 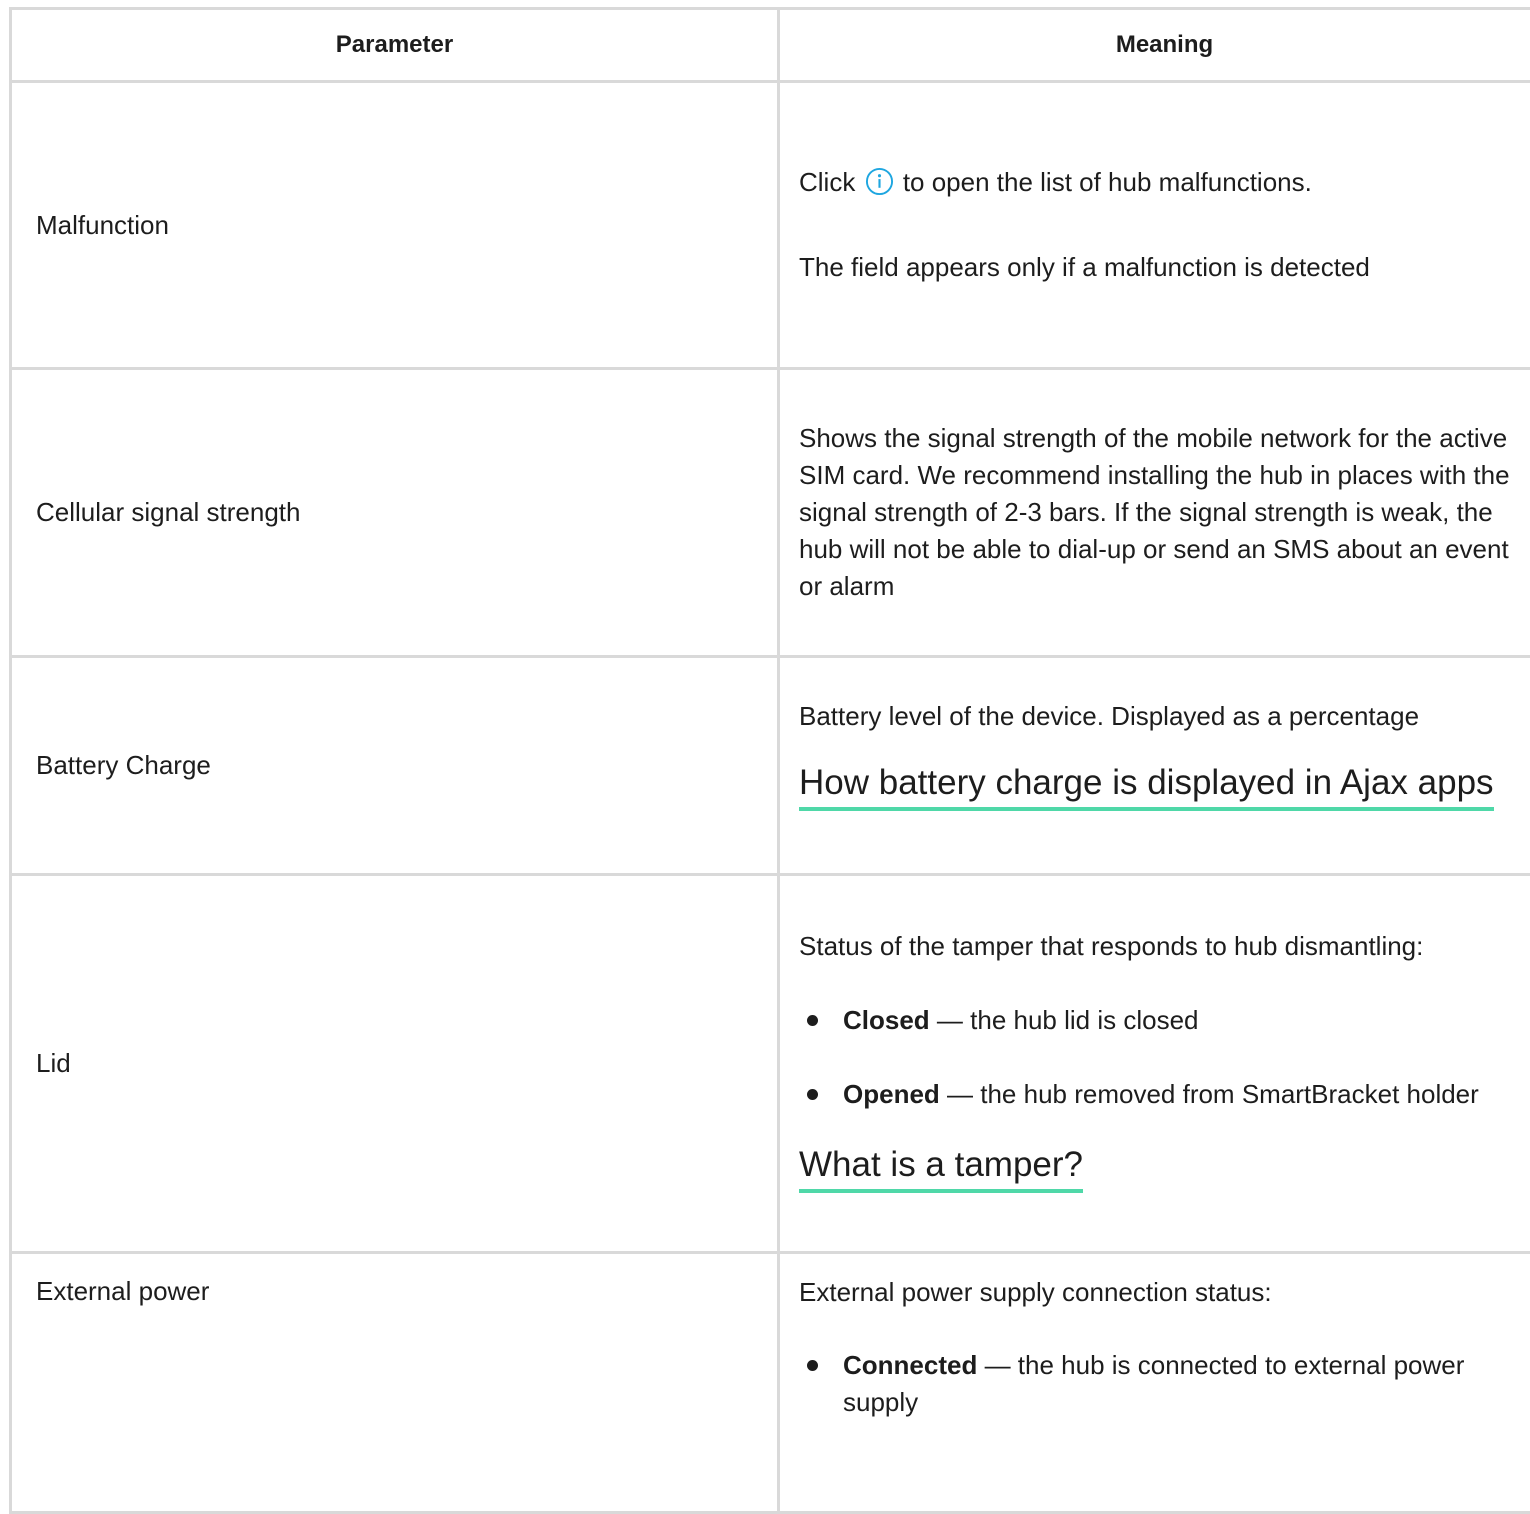 What do you see at coordinates (395, 1383) in the screenshot?
I see `parameter-cell: External power` at bounding box center [395, 1383].